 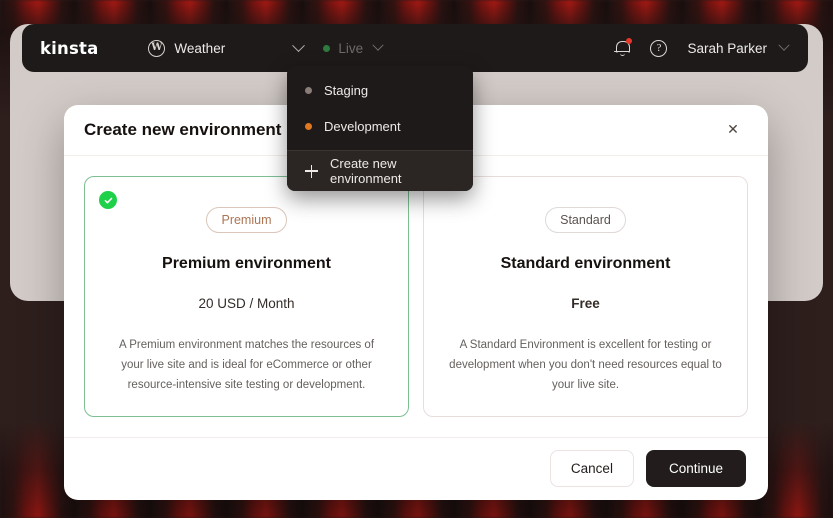 What do you see at coordinates (362, 126) in the screenshot?
I see `dropdown-item-label: Development` at bounding box center [362, 126].